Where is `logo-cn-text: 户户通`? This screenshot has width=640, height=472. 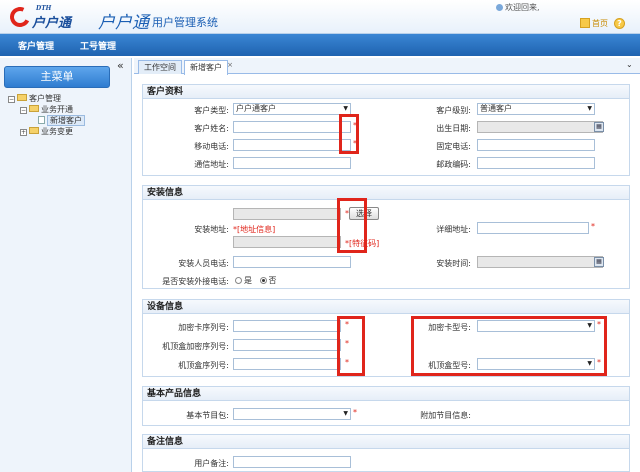
logo-cn-text: 户户通 is located at coordinates (52, 23).